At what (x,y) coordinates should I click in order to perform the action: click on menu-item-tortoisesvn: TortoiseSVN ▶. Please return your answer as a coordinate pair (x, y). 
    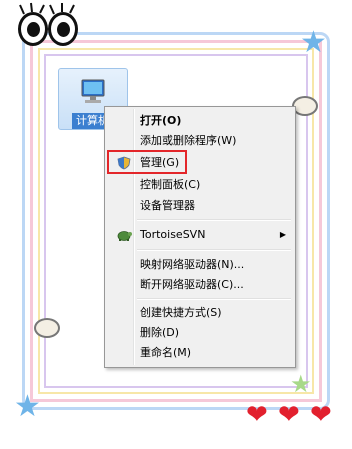
    Looking at the image, I should click on (200, 235).